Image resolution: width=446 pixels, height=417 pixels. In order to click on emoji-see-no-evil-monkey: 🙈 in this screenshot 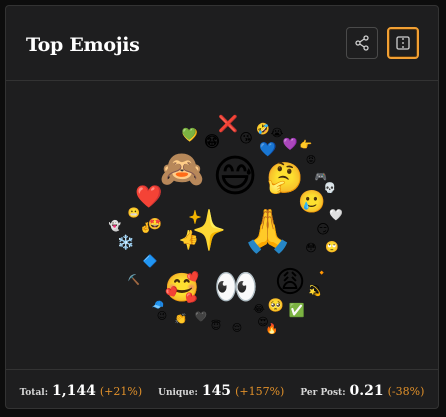, I will do `click(182, 170)`.